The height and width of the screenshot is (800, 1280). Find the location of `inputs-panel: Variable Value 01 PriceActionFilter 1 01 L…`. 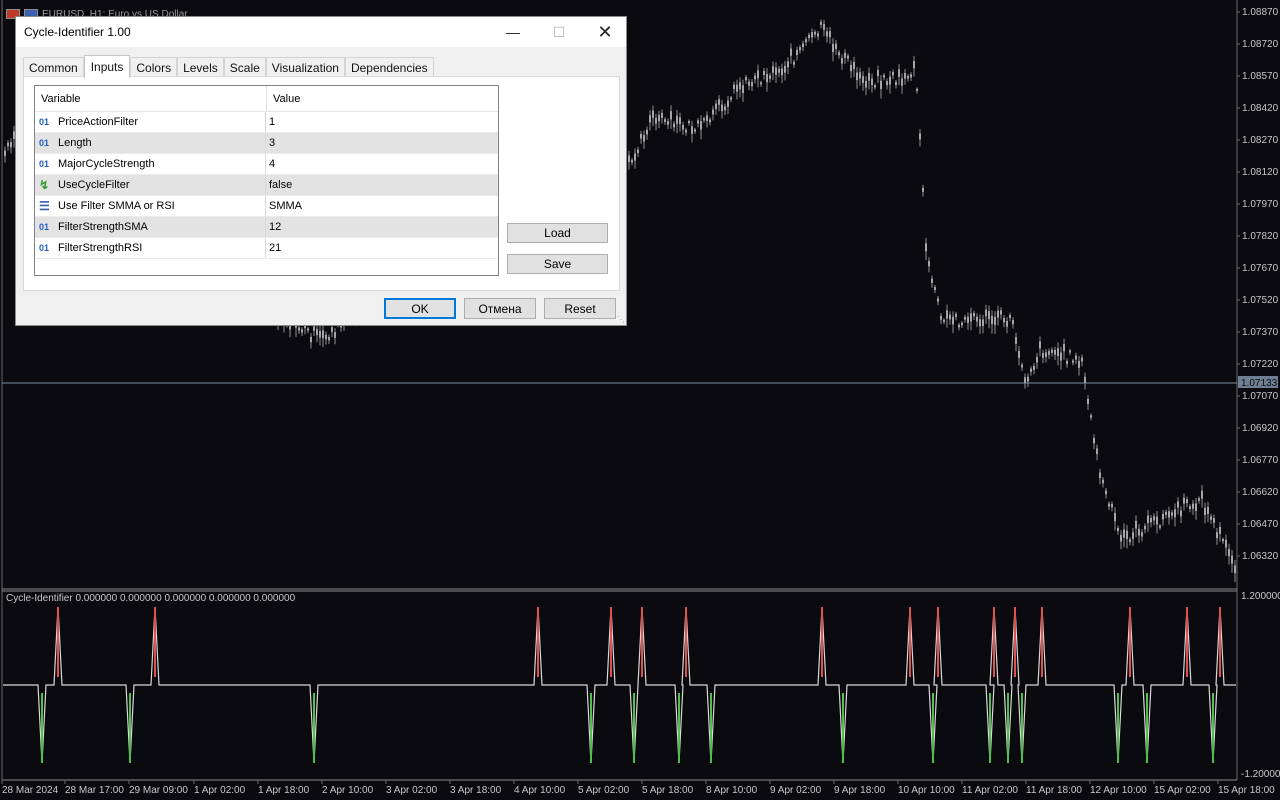

inputs-panel: Variable Value 01 PriceActionFilter 1 01 L… is located at coordinates (321, 183).